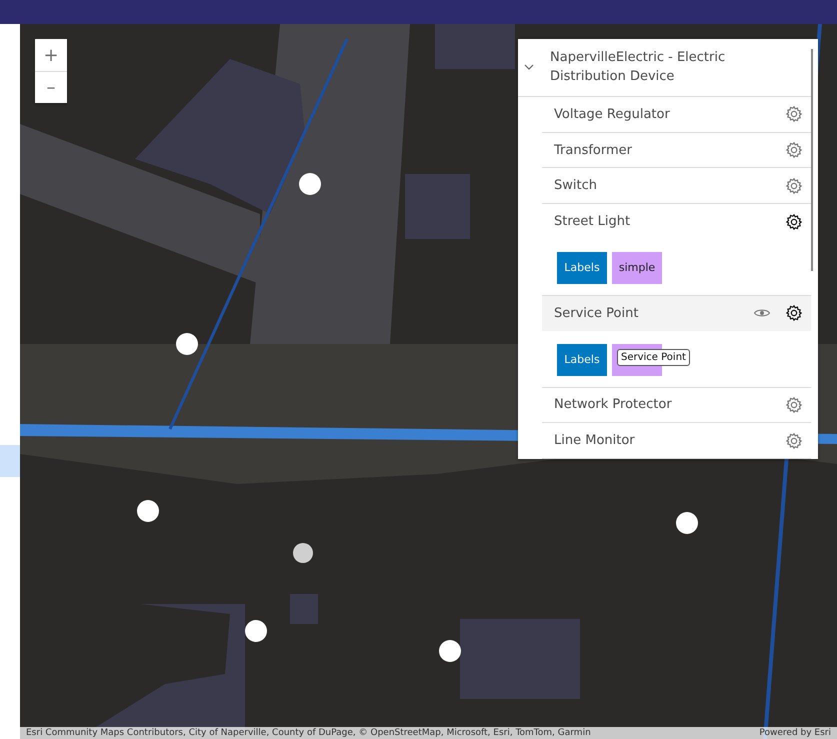 Image resolution: width=837 pixels, height=739 pixels. Describe the element at coordinates (637, 268) in the screenshot. I see `renderer-tag: simple` at that location.